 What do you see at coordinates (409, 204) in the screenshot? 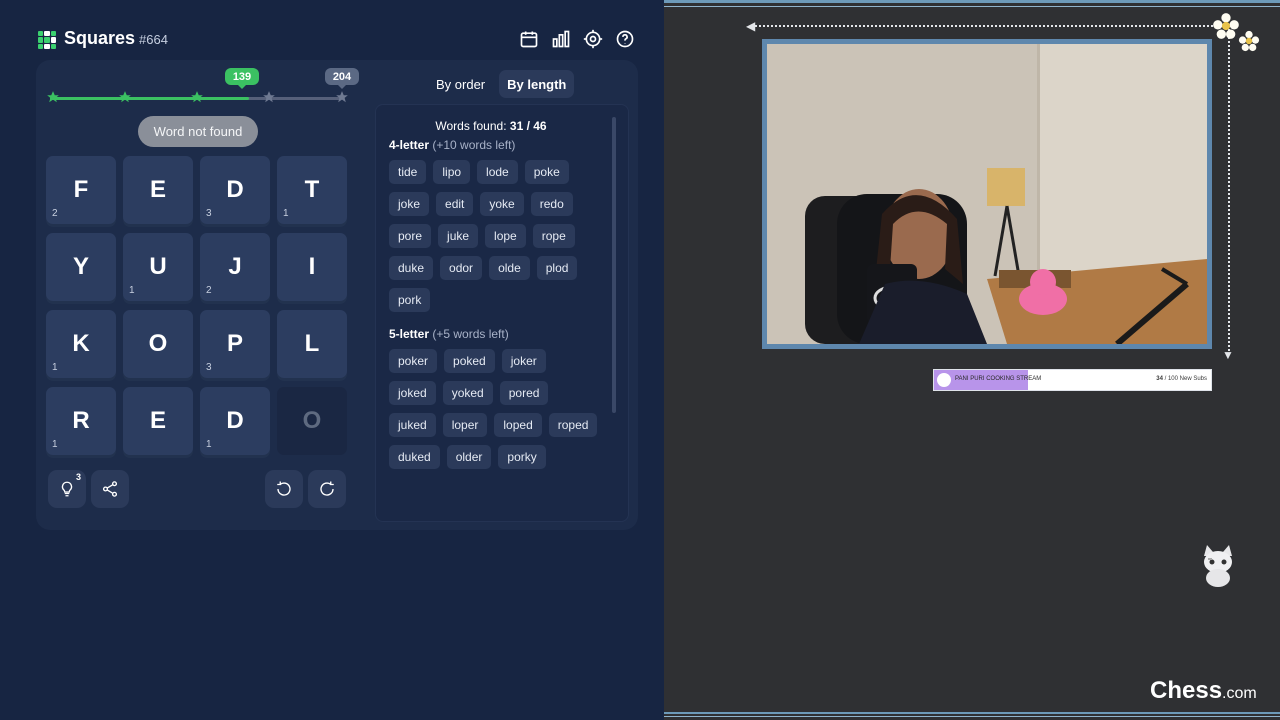
I see `word-chip: joke` at bounding box center [409, 204].